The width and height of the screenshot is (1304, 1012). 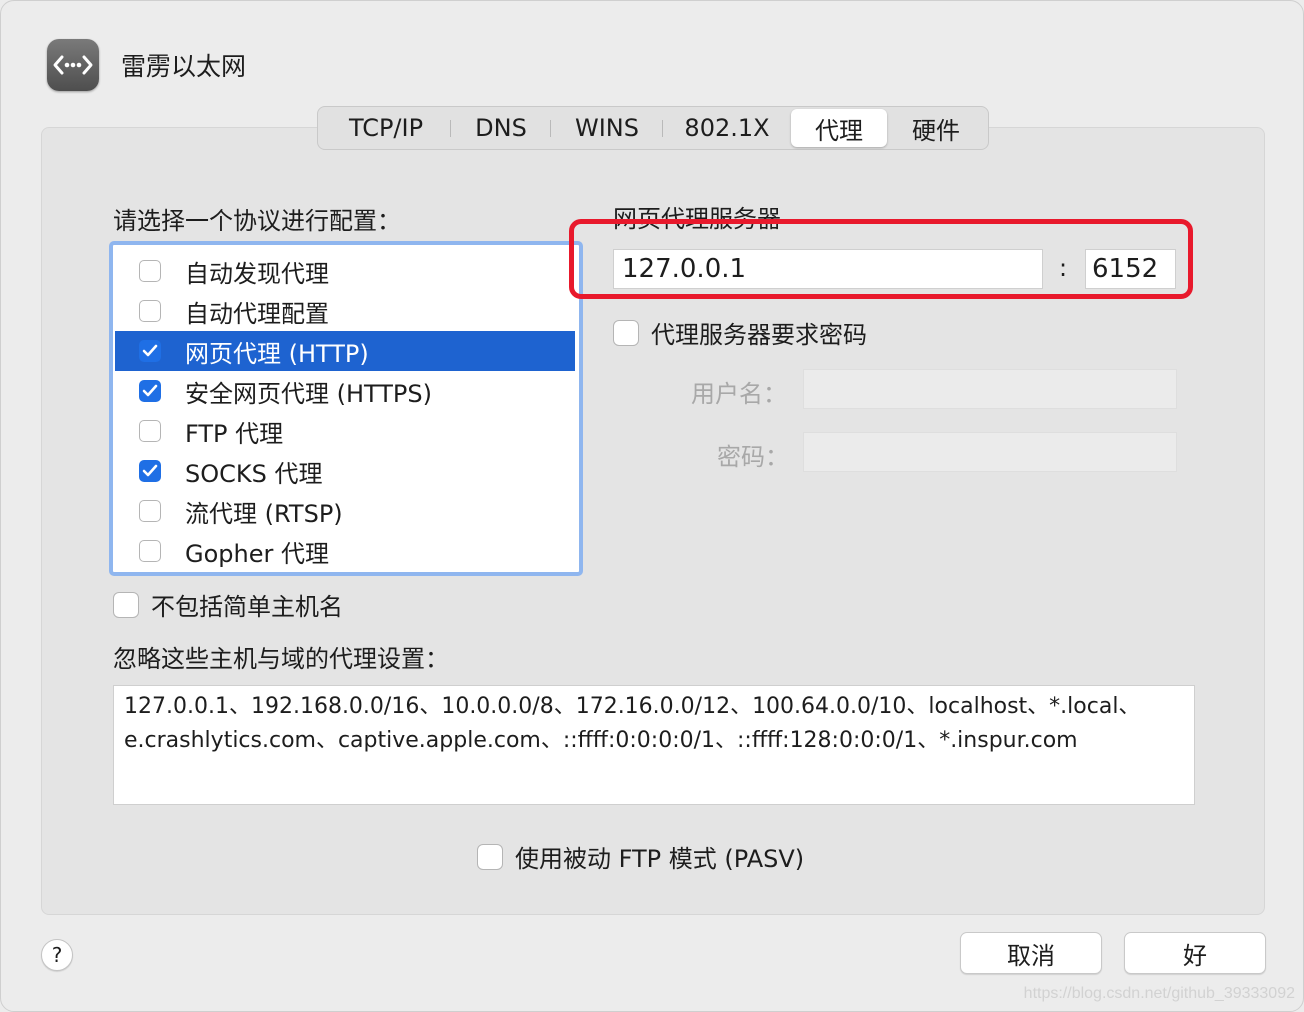 I want to click on pasv-checkbox, so click(x=490, y=856).